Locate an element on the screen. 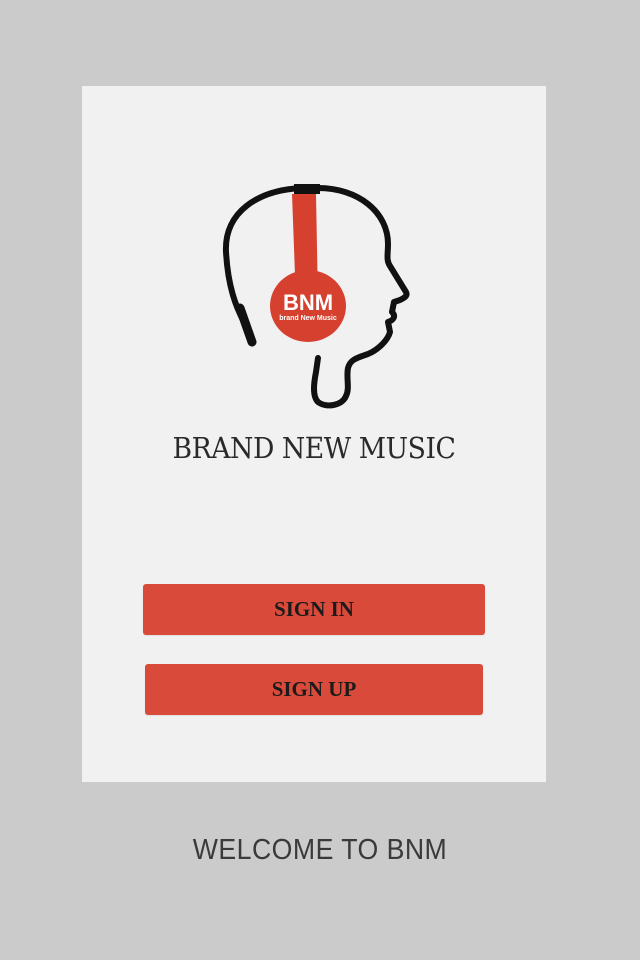  brand-title: BRAND NEW MUSIC is located at coordinates (314, 448).